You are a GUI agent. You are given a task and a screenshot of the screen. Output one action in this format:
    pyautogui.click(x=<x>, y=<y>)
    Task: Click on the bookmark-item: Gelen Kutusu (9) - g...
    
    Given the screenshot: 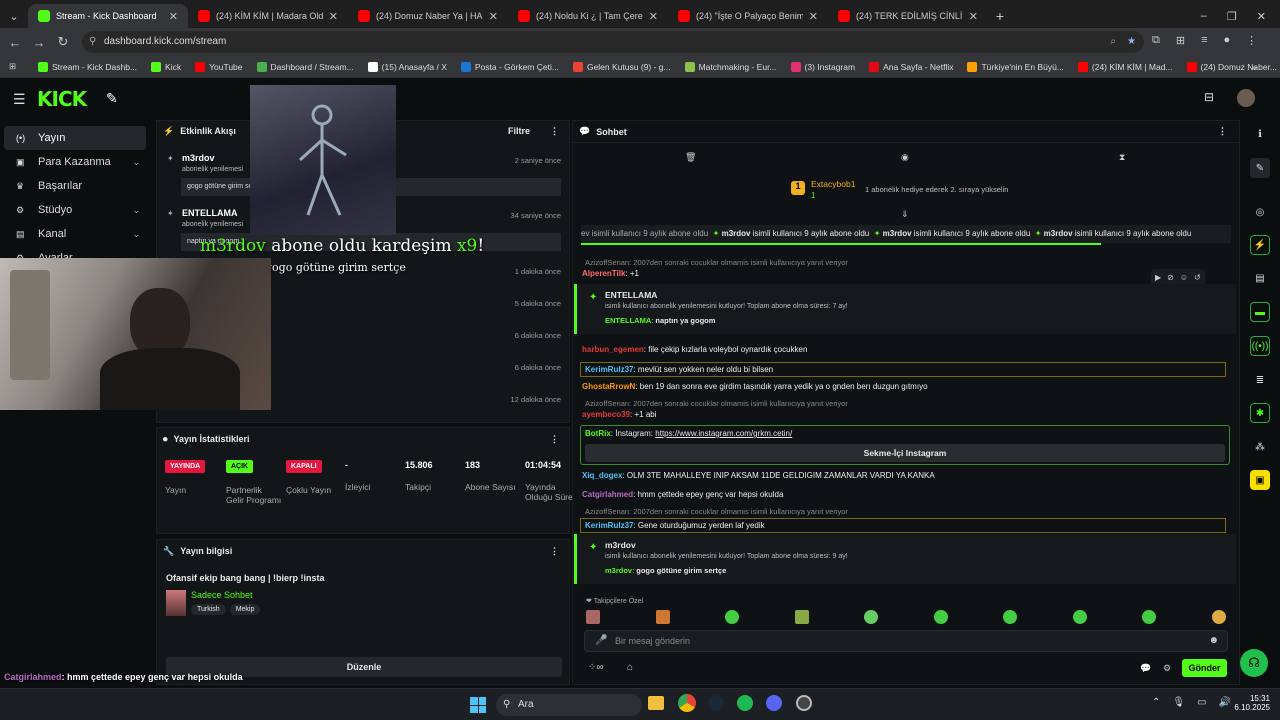 What is the action you would take?
    pyautogui.click(x=621, y=66)
    